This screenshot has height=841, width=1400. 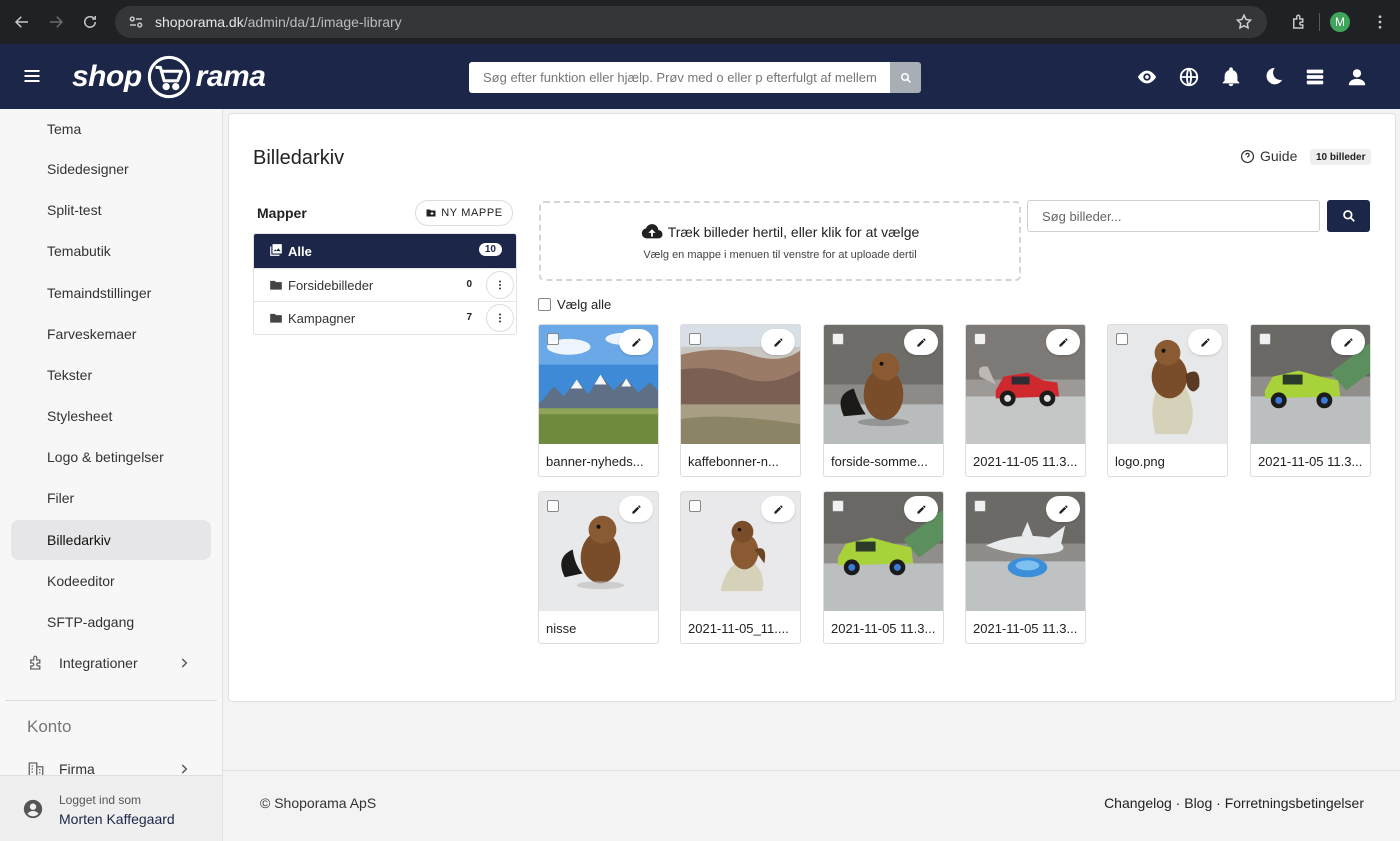 I want to click on image-search-button, so click(x=1348, y=216).